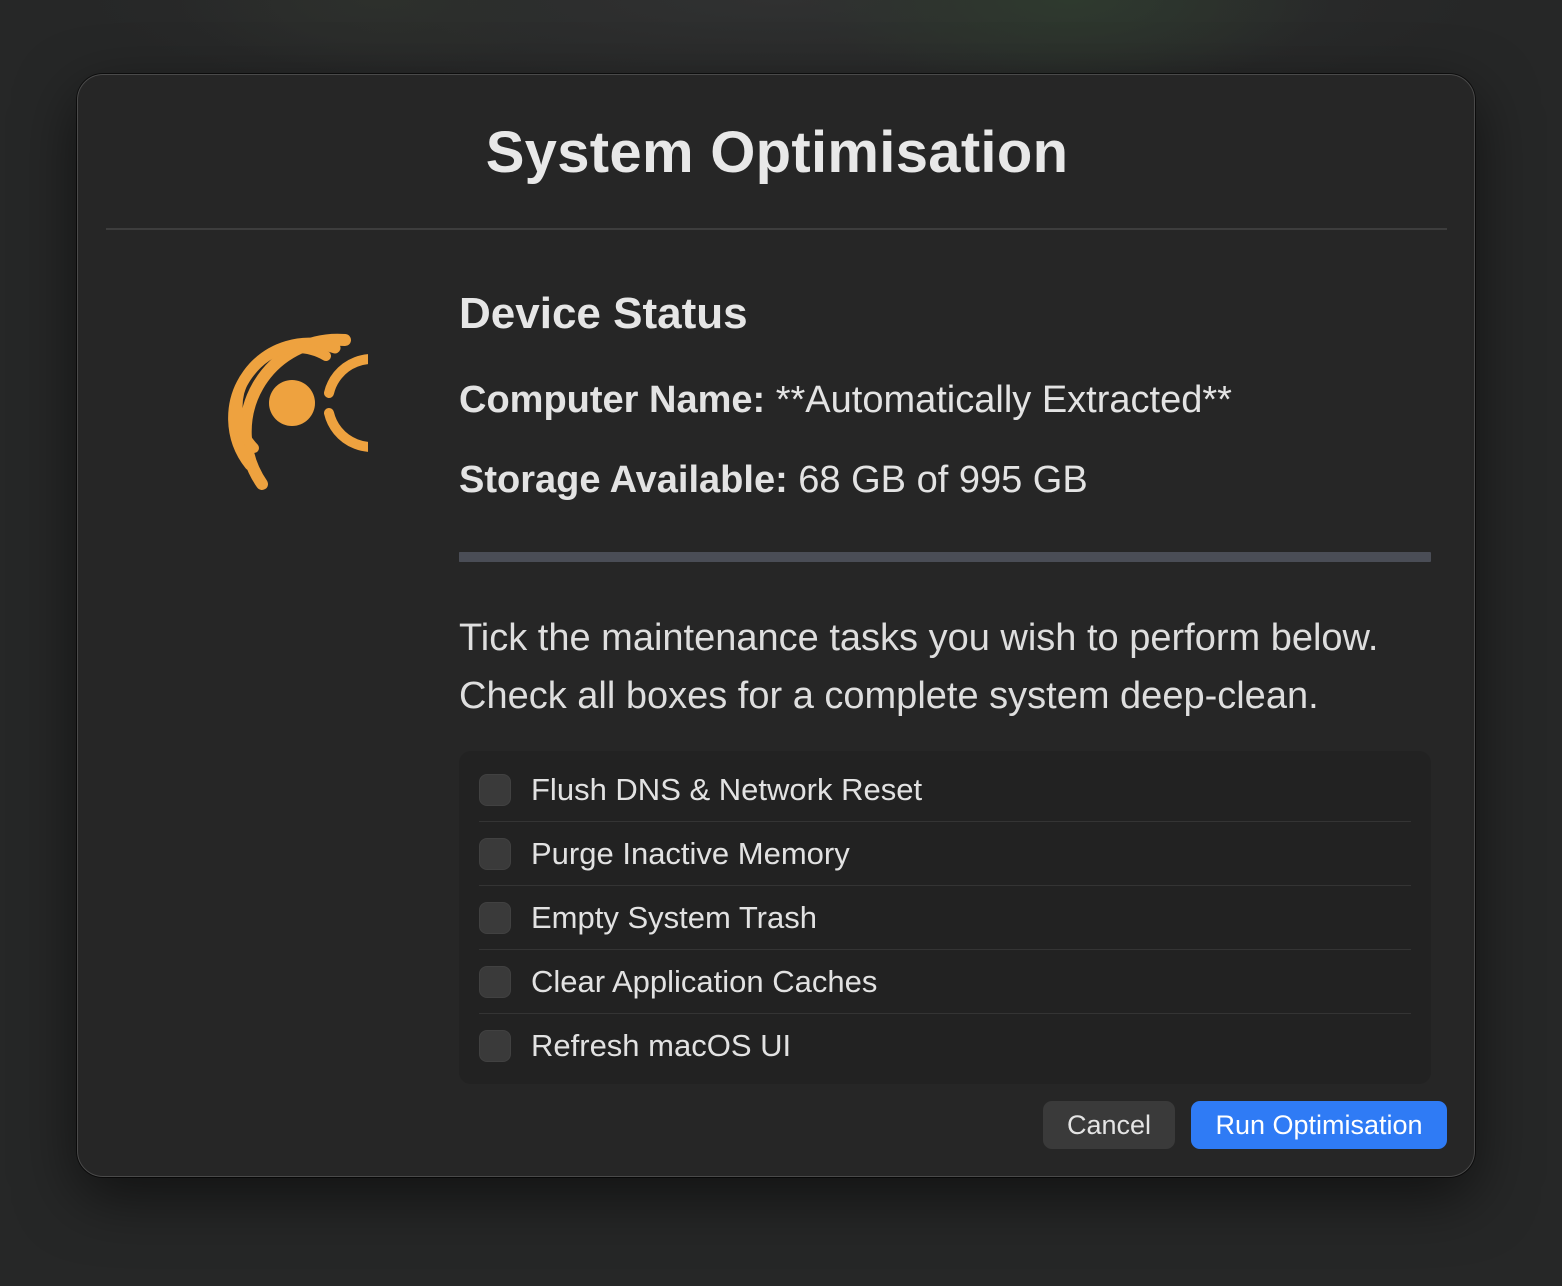 The width and height of the screenshot is (1562, 1286). Describe the element at coordinates (945, 982) in the screenshot. I see `task-item-clear-caches: Clear Application Caches` at that location.